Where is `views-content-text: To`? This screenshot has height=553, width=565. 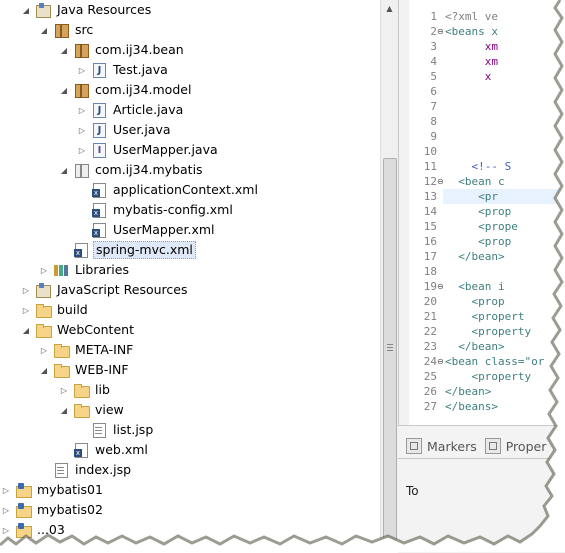
views-content-text: To is located at coordinates (412, 491).